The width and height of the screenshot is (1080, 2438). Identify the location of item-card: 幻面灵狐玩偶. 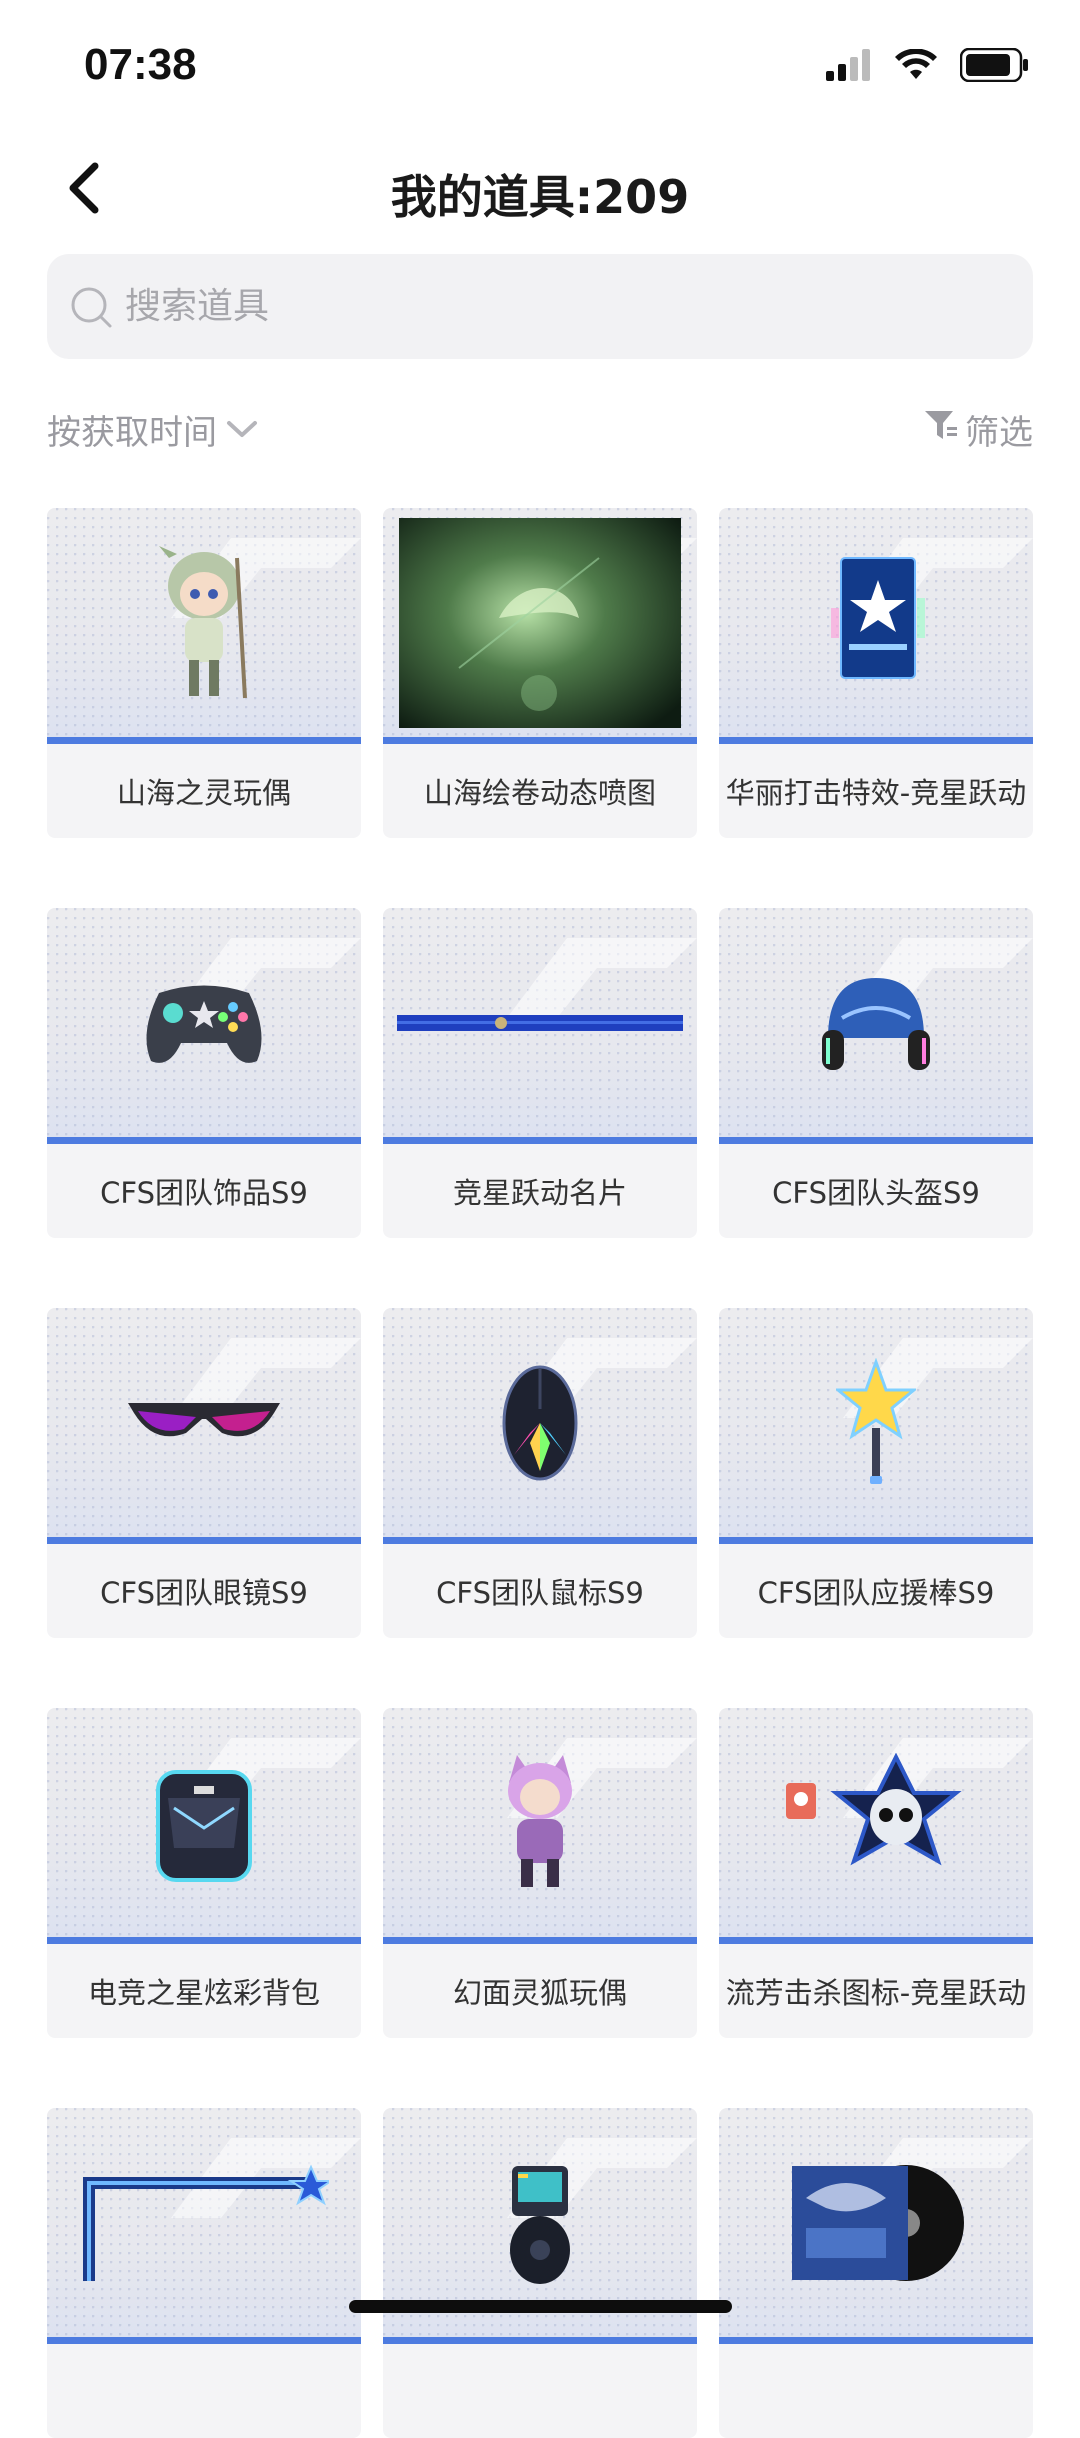
(540, 1873).